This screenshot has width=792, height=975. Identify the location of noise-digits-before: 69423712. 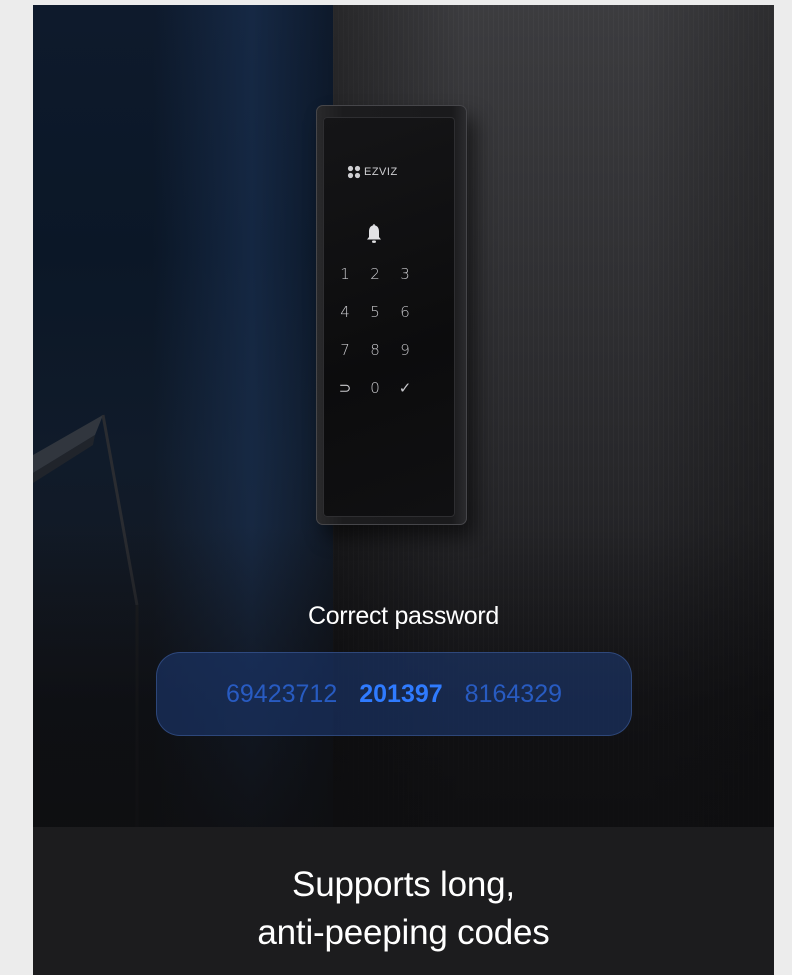
(282, 693).